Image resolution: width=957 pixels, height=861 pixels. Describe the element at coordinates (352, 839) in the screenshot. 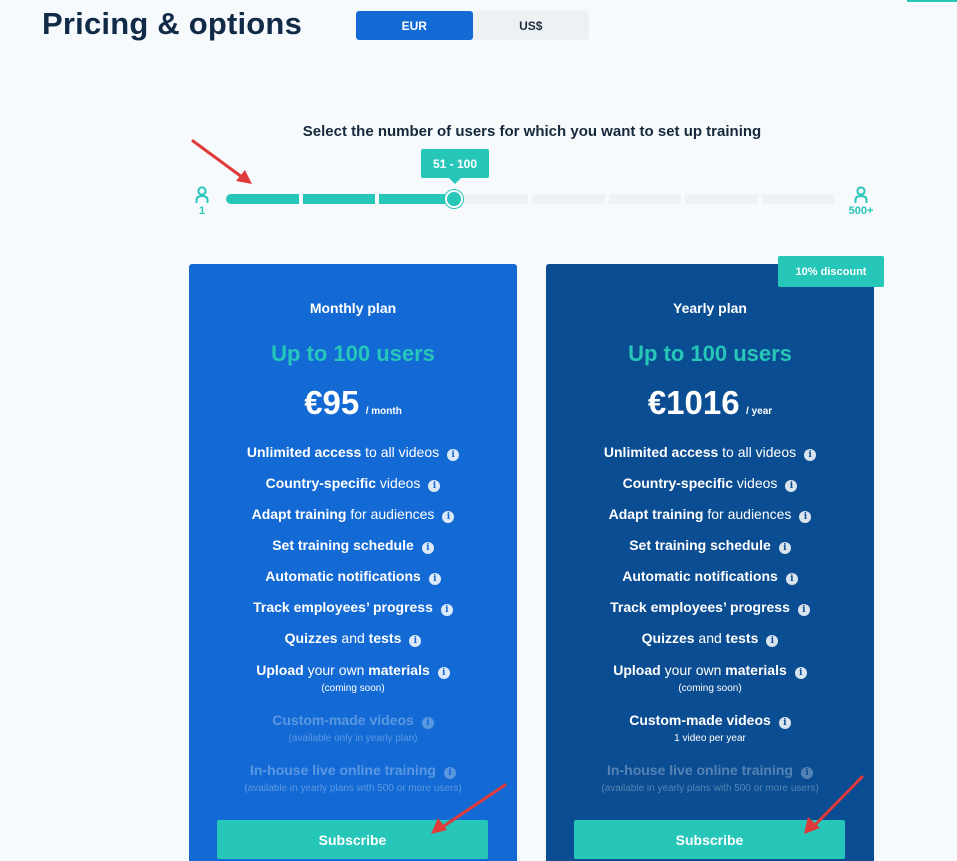

I see `subscribe-monthly-button: Subscribe` at that location.